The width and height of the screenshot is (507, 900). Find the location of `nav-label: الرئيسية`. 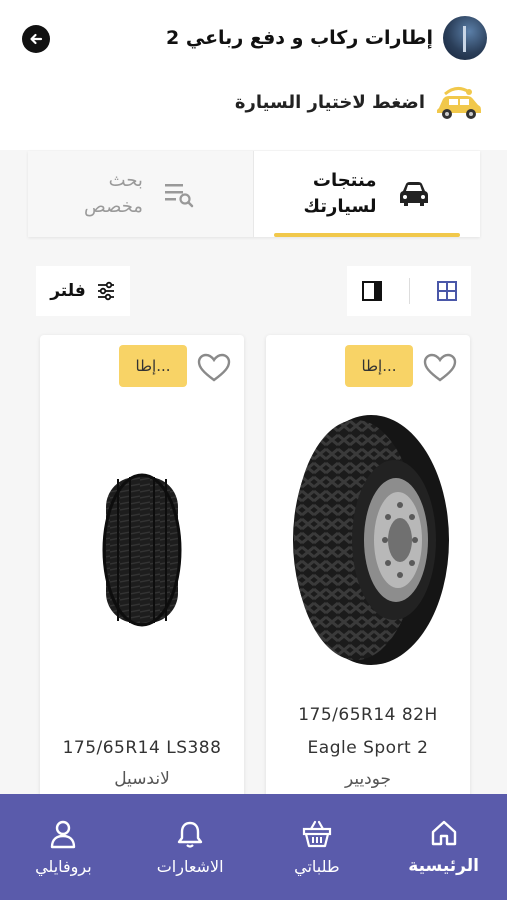

nav-label: الرئيسية is located at coordinates (443, 866).